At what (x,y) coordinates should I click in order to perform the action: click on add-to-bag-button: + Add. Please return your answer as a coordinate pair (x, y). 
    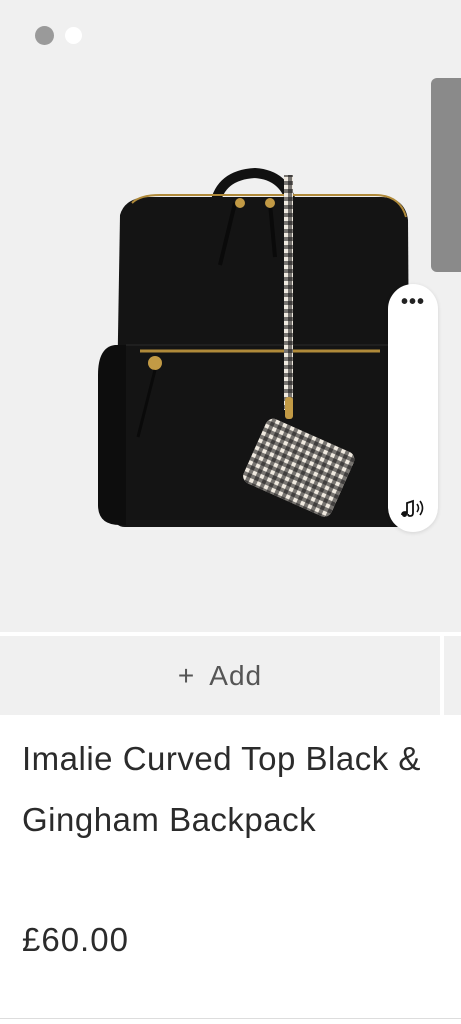
    Looking at the image, I should click on (220, 675).